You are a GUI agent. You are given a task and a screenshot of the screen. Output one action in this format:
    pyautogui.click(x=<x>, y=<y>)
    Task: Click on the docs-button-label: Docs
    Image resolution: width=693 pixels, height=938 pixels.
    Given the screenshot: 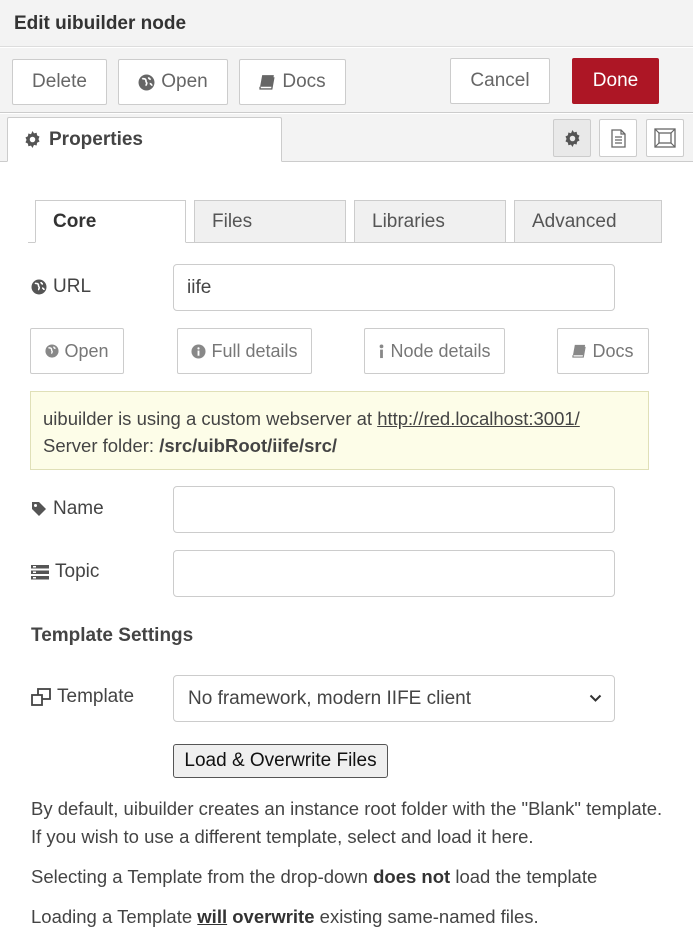 What is the action you would take?
    pyautogui.click(x=304, y=81)
    